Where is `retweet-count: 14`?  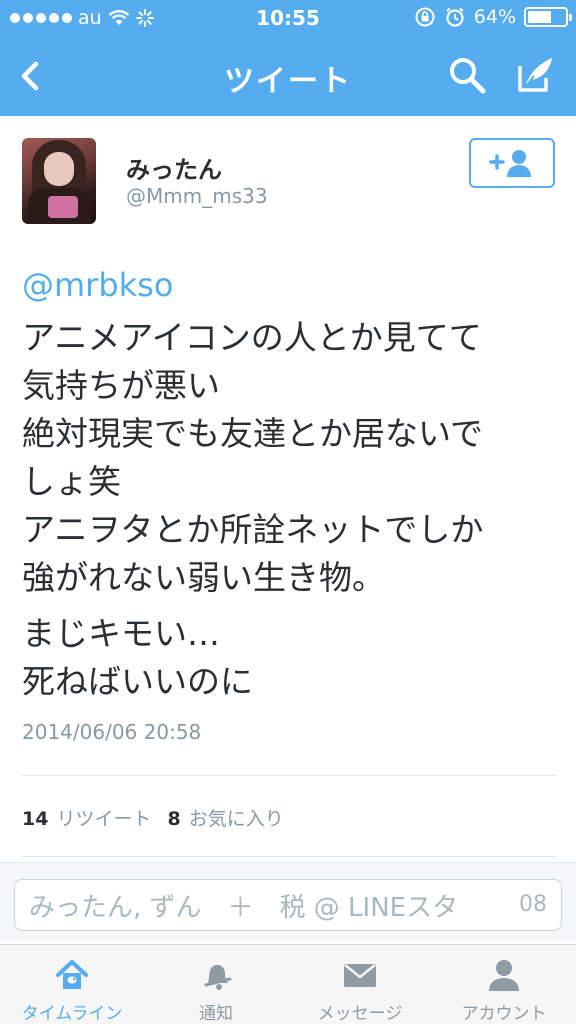 retweet-count: 14 is located at coordinates (35, 819).